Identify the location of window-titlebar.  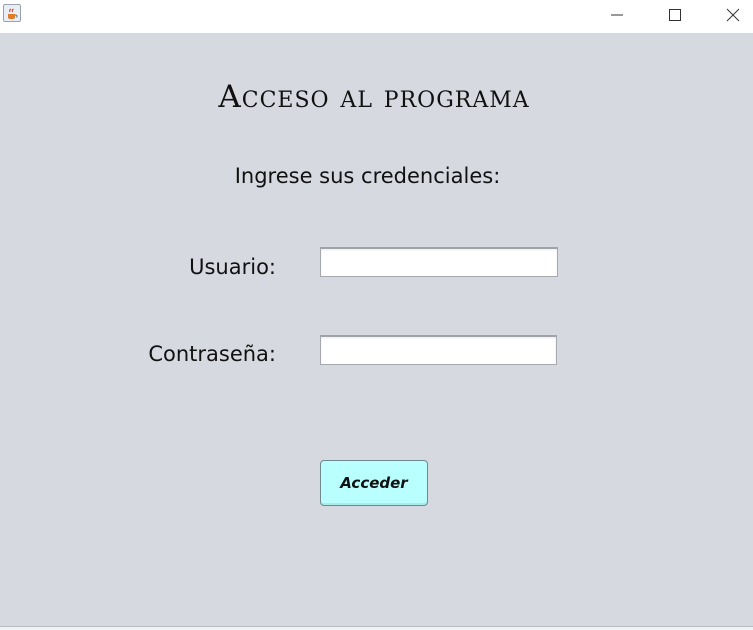
(376, 16).